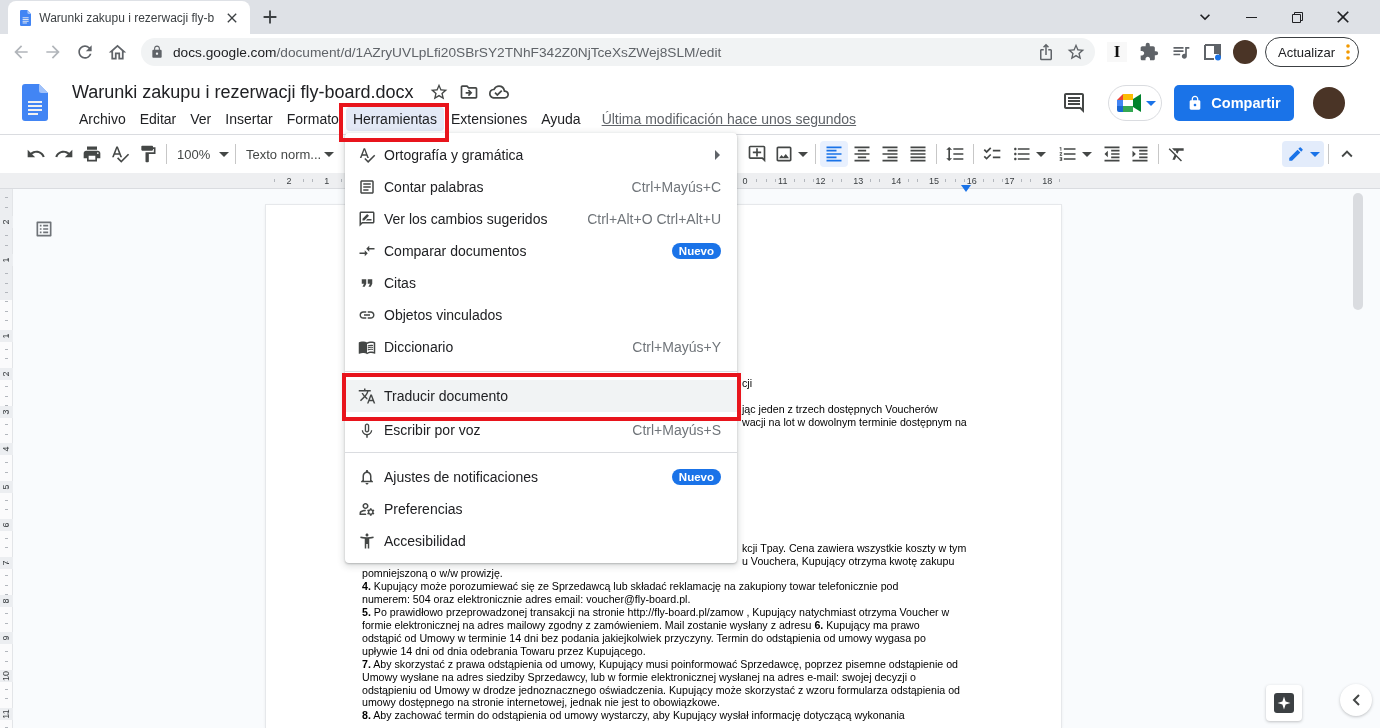 This screenshot has width=1380, height=728. What do you see at coordinates (862, 154) in the screenshot?
I see `align-center-icon` at bounding box center [862, 154].